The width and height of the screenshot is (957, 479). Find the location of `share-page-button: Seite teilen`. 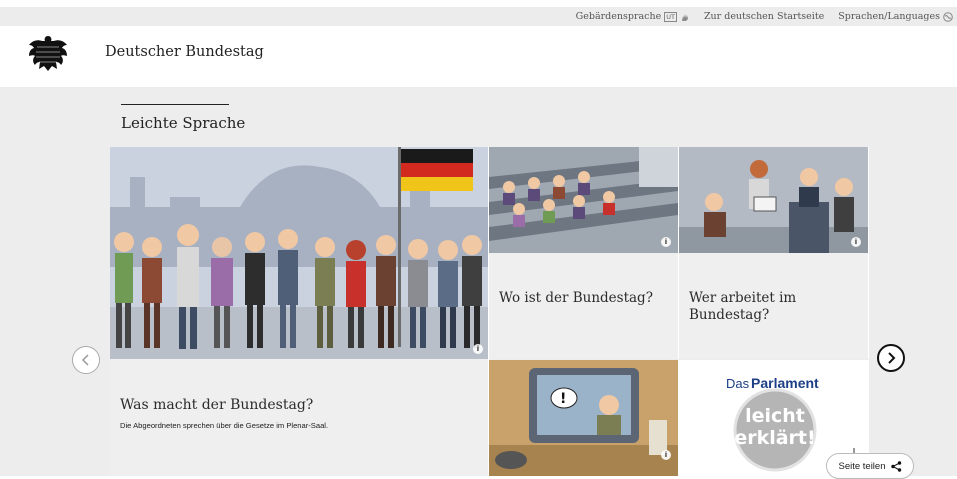

share-page-button: Seite teilen is located at coordinates (870, 466).